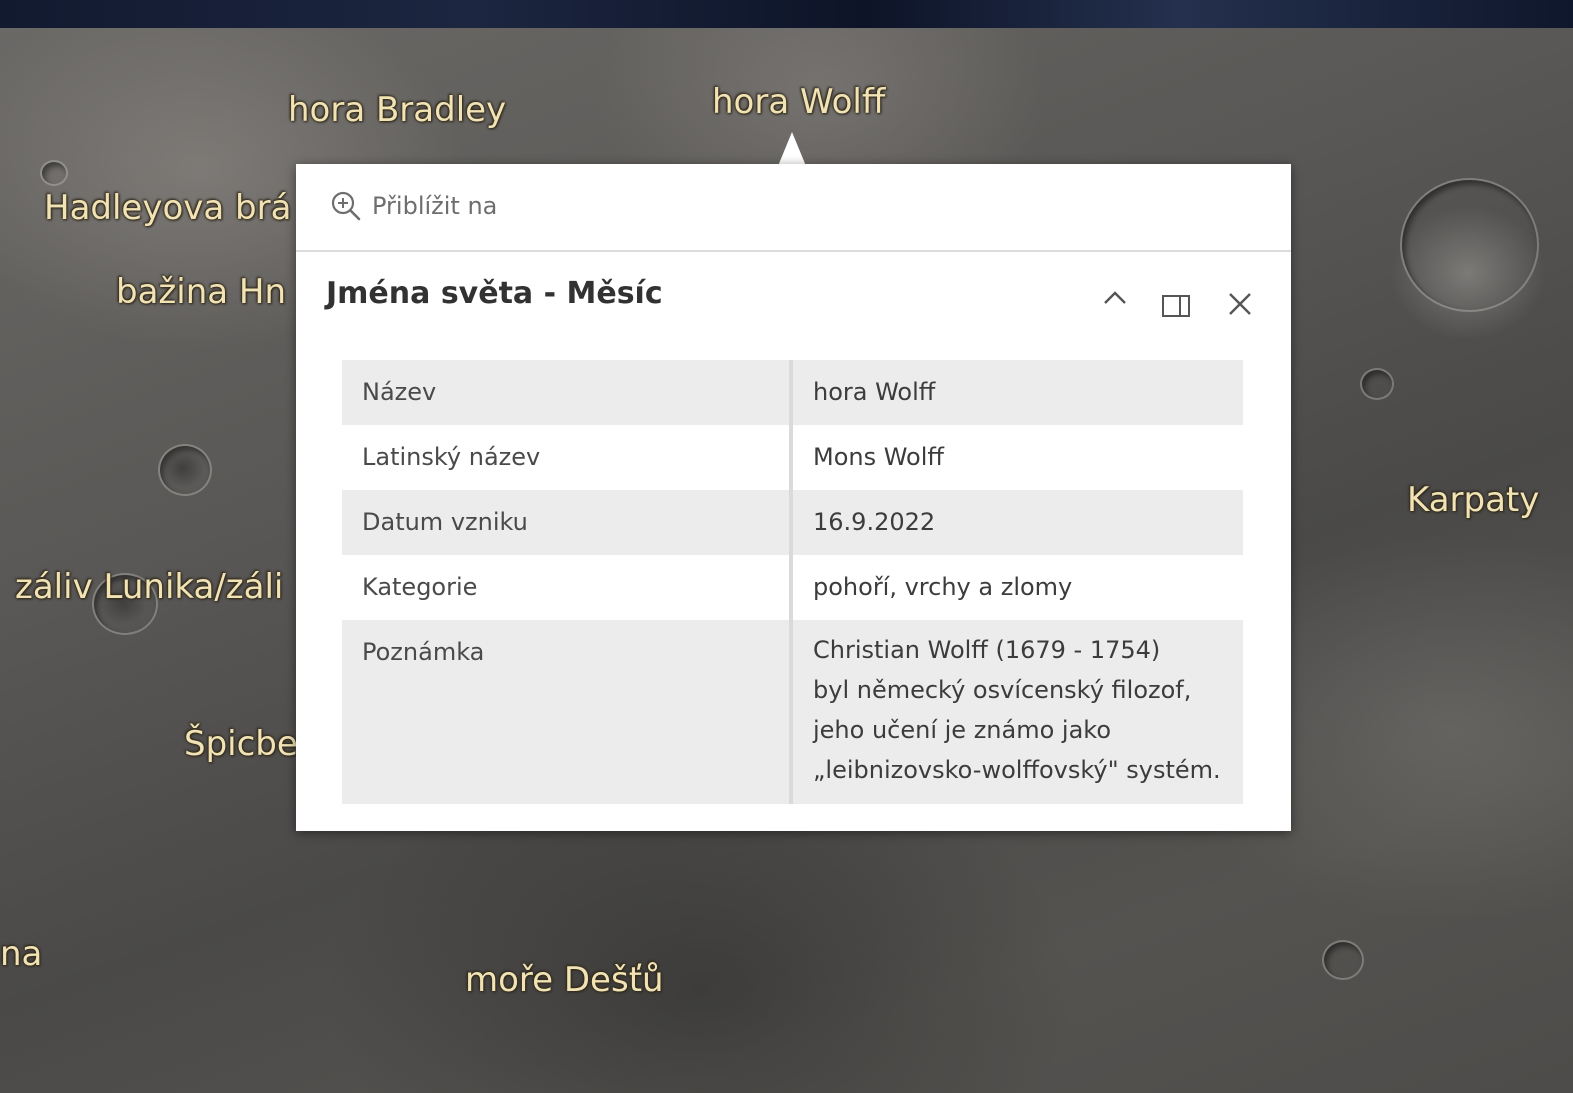  I want to click on popup-header: Jména světa - Měsíc, so click(793, 299).